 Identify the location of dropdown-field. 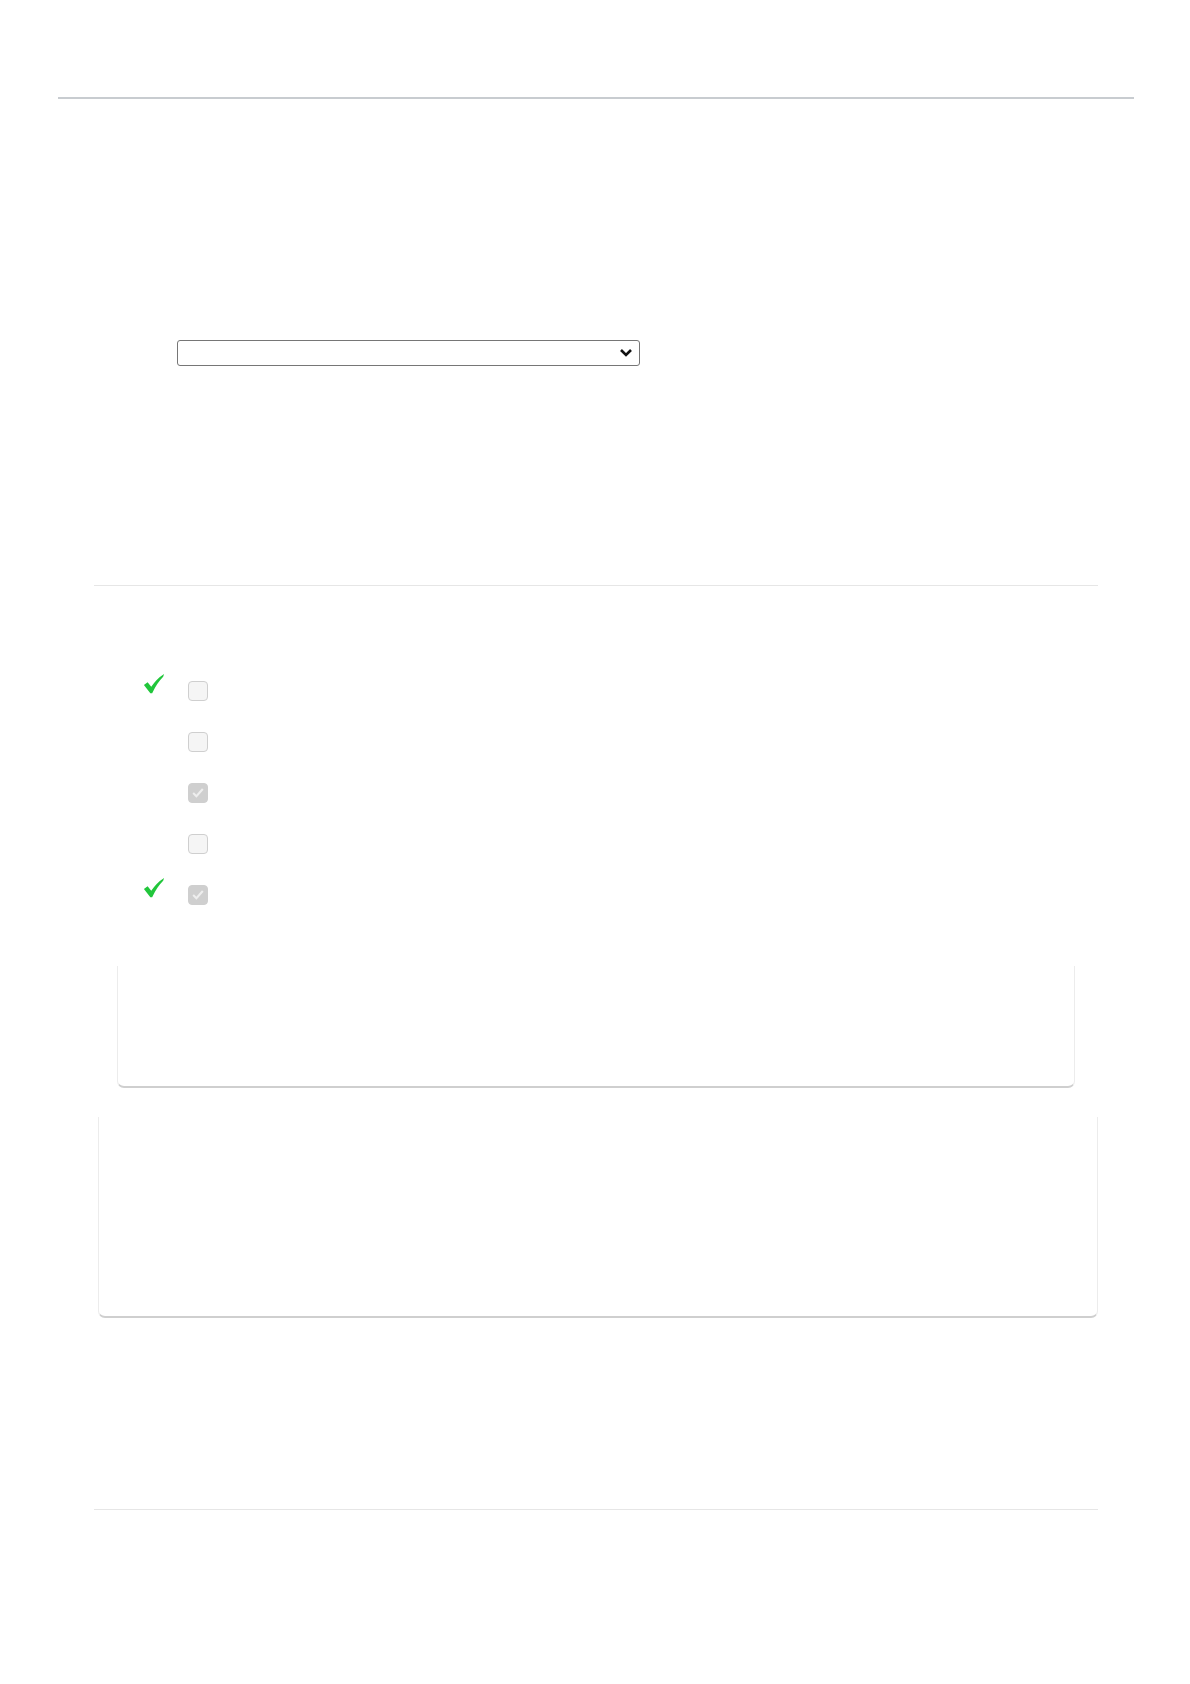
(408, 353).